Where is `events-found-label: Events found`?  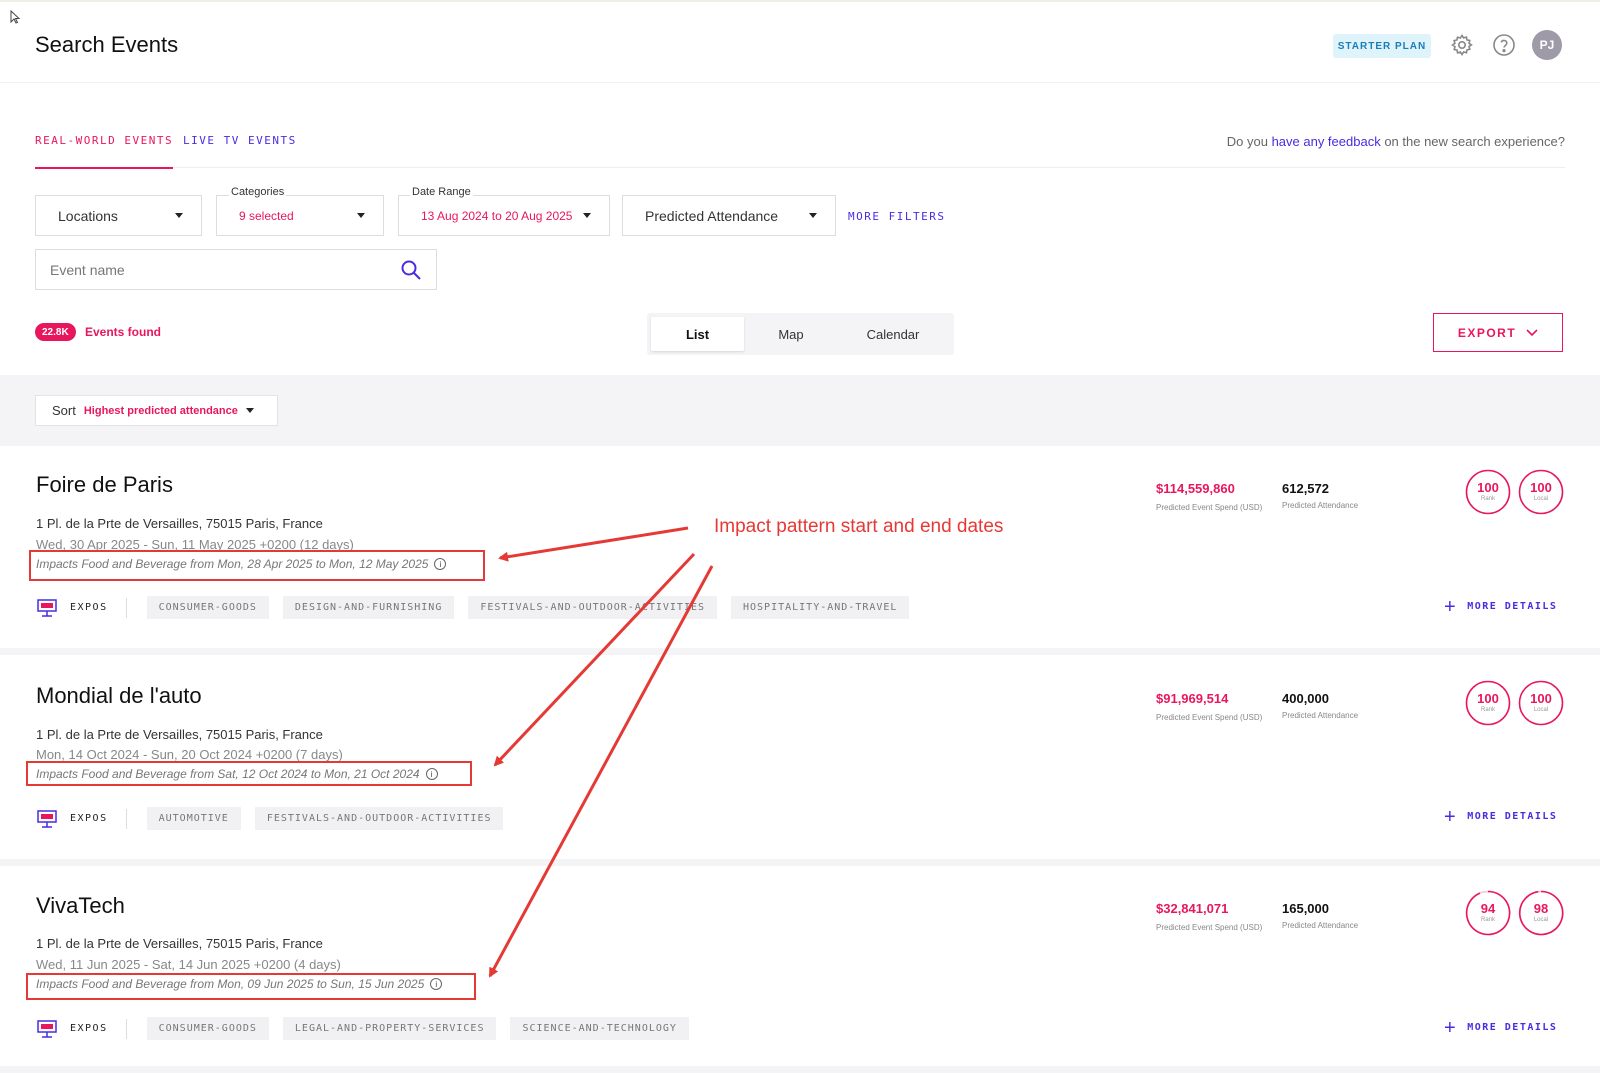 events-found-label: Events found is located at coordinates (123, 332).